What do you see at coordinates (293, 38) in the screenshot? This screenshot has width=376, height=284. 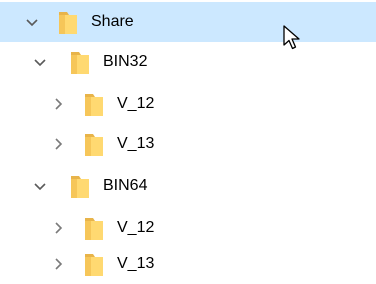 I see `mouse-pointer-icon` at bounding box center [293, 38].